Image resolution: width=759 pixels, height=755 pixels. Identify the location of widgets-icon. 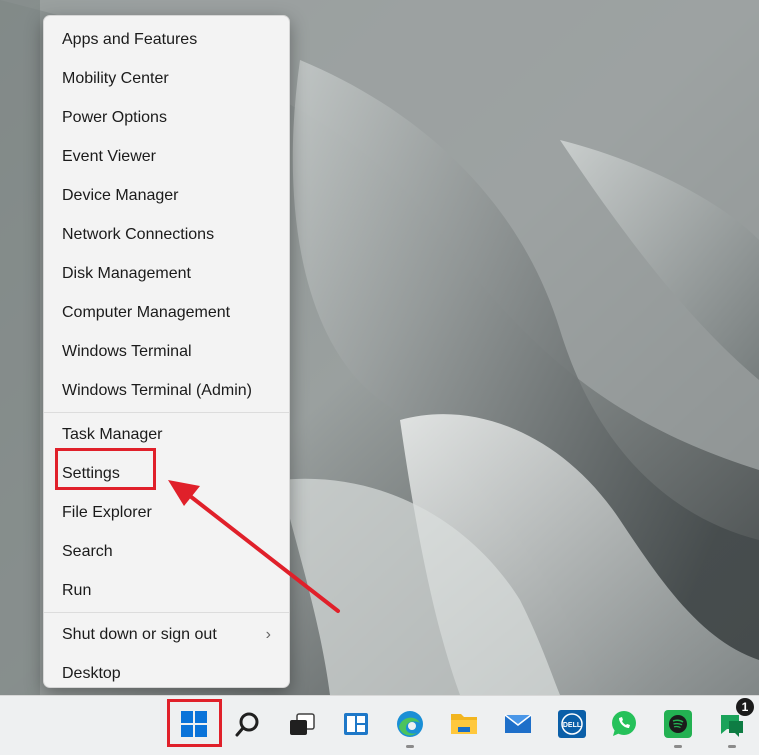
(356, 724).